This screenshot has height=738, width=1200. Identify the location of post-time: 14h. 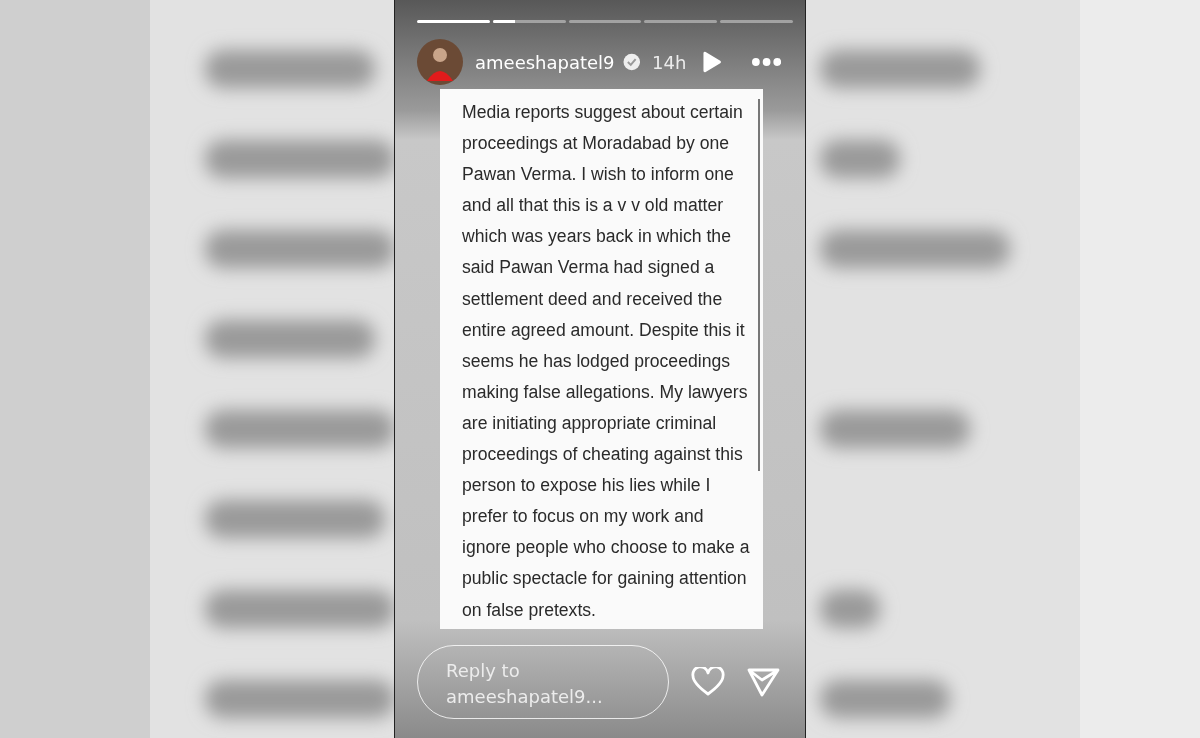
(669, 62).